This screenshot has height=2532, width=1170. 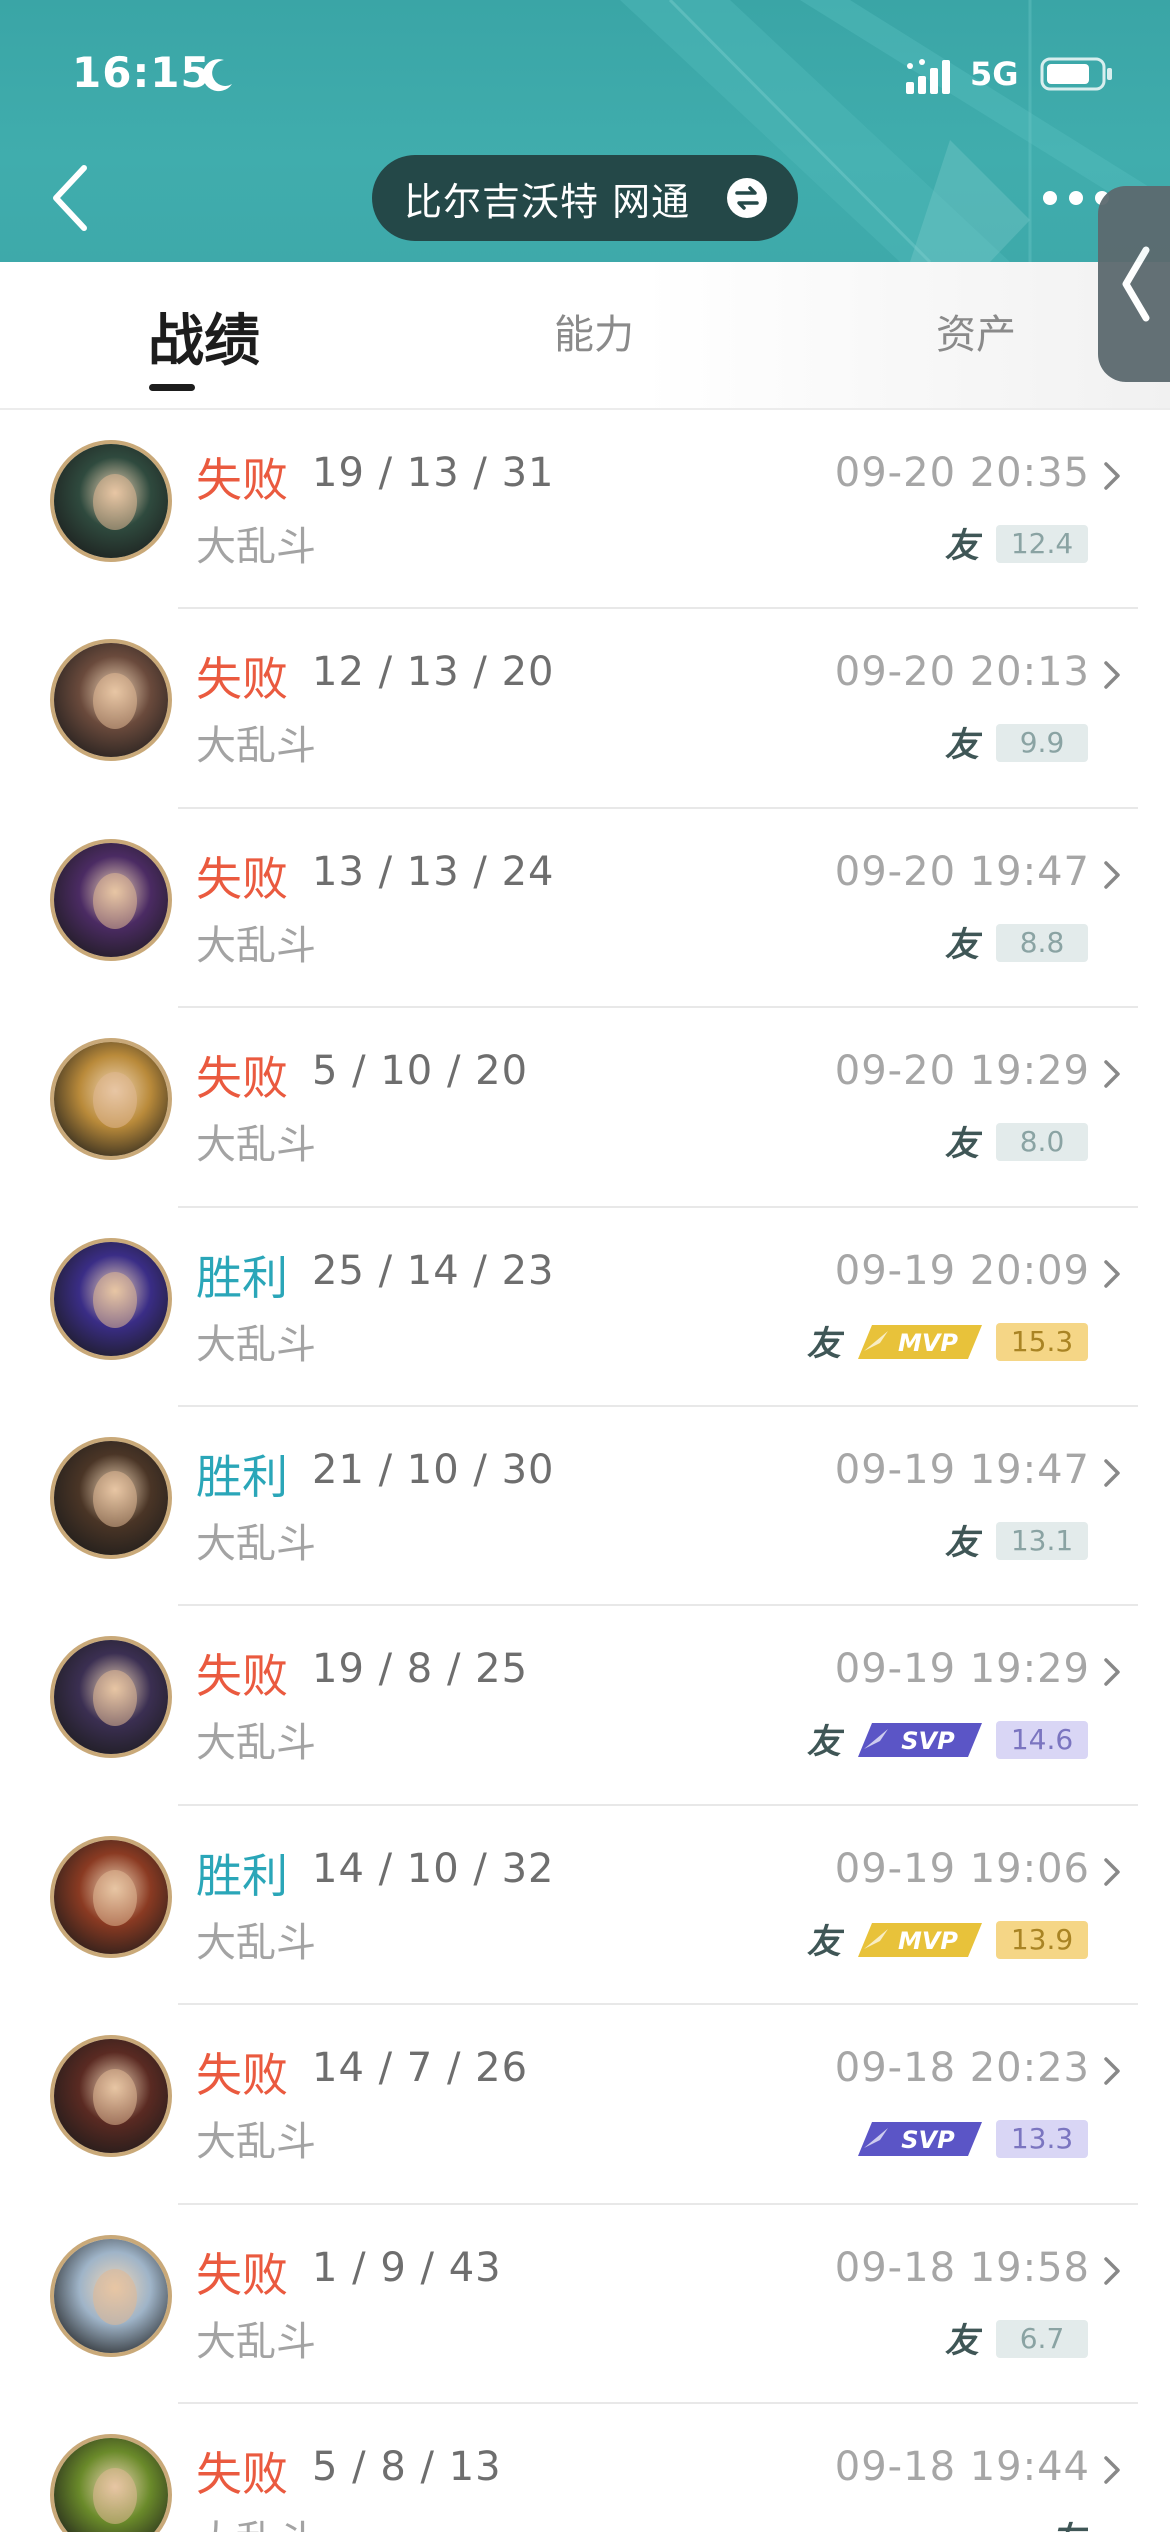 What do you see at coordinates (962, 1469) in the screenshot?
I see `match-time: 09-19 19:47` at bounding box center [962, 1469].